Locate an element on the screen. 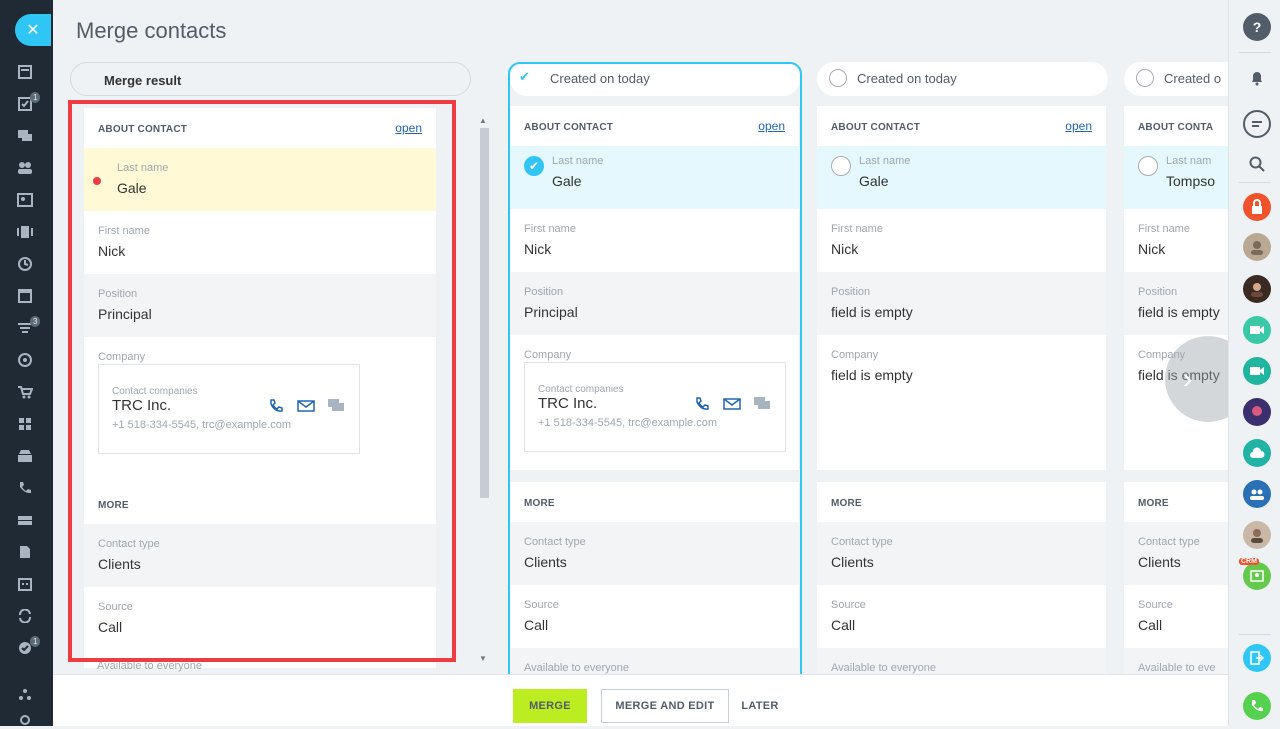 This screenshot has width=1280, height=729. merge-and-edit-button: MERGE AND EDIT is located at coordinates (665, 706).